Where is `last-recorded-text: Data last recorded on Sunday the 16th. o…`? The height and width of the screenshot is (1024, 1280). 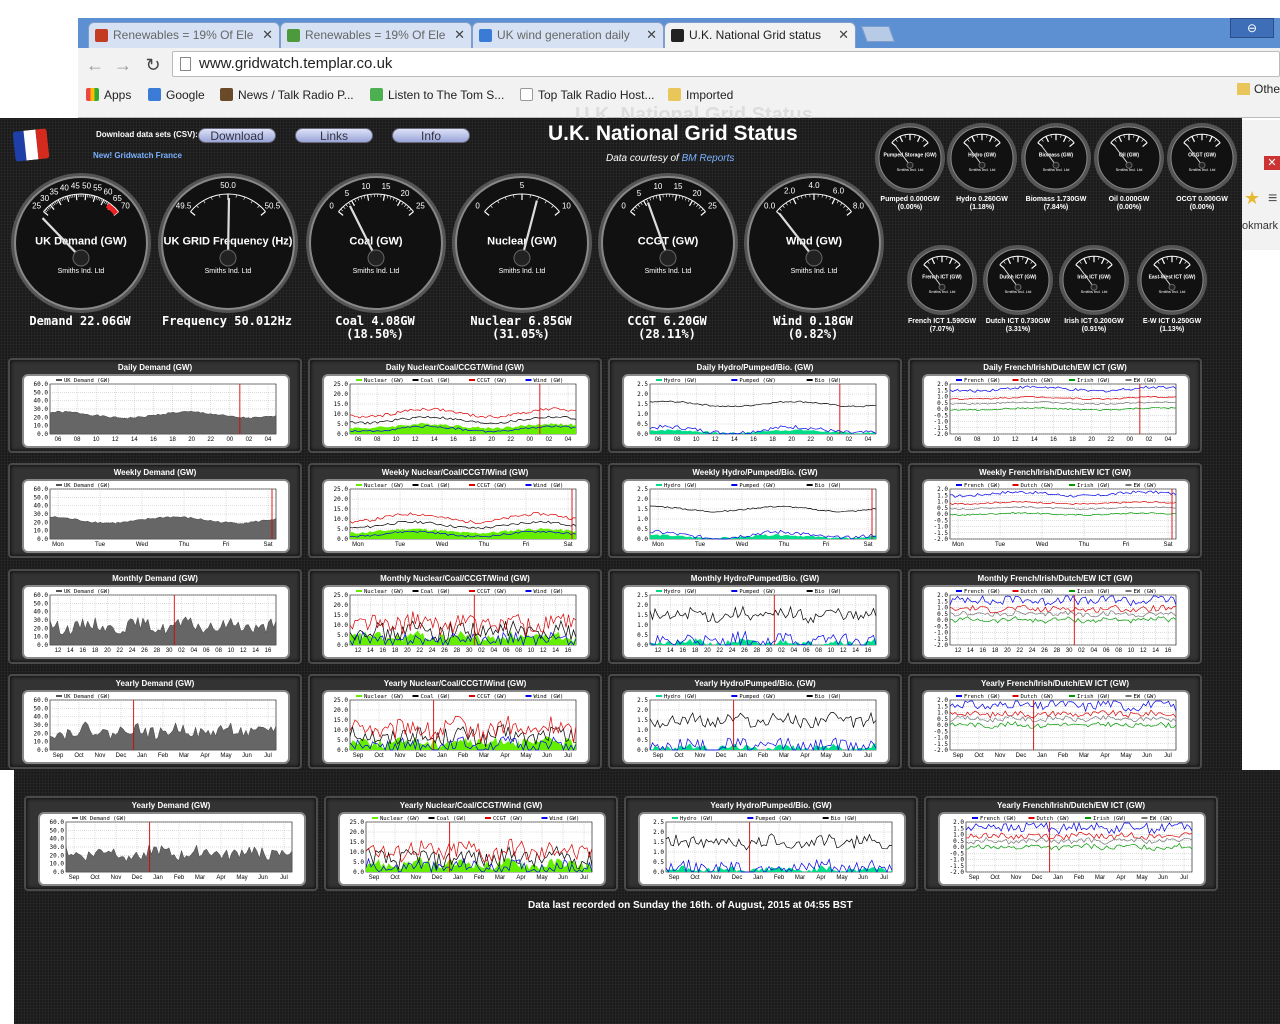 last-recorded-text: Data last recorded on Sunday the 16th. o… is located at coordinates (690, 905).